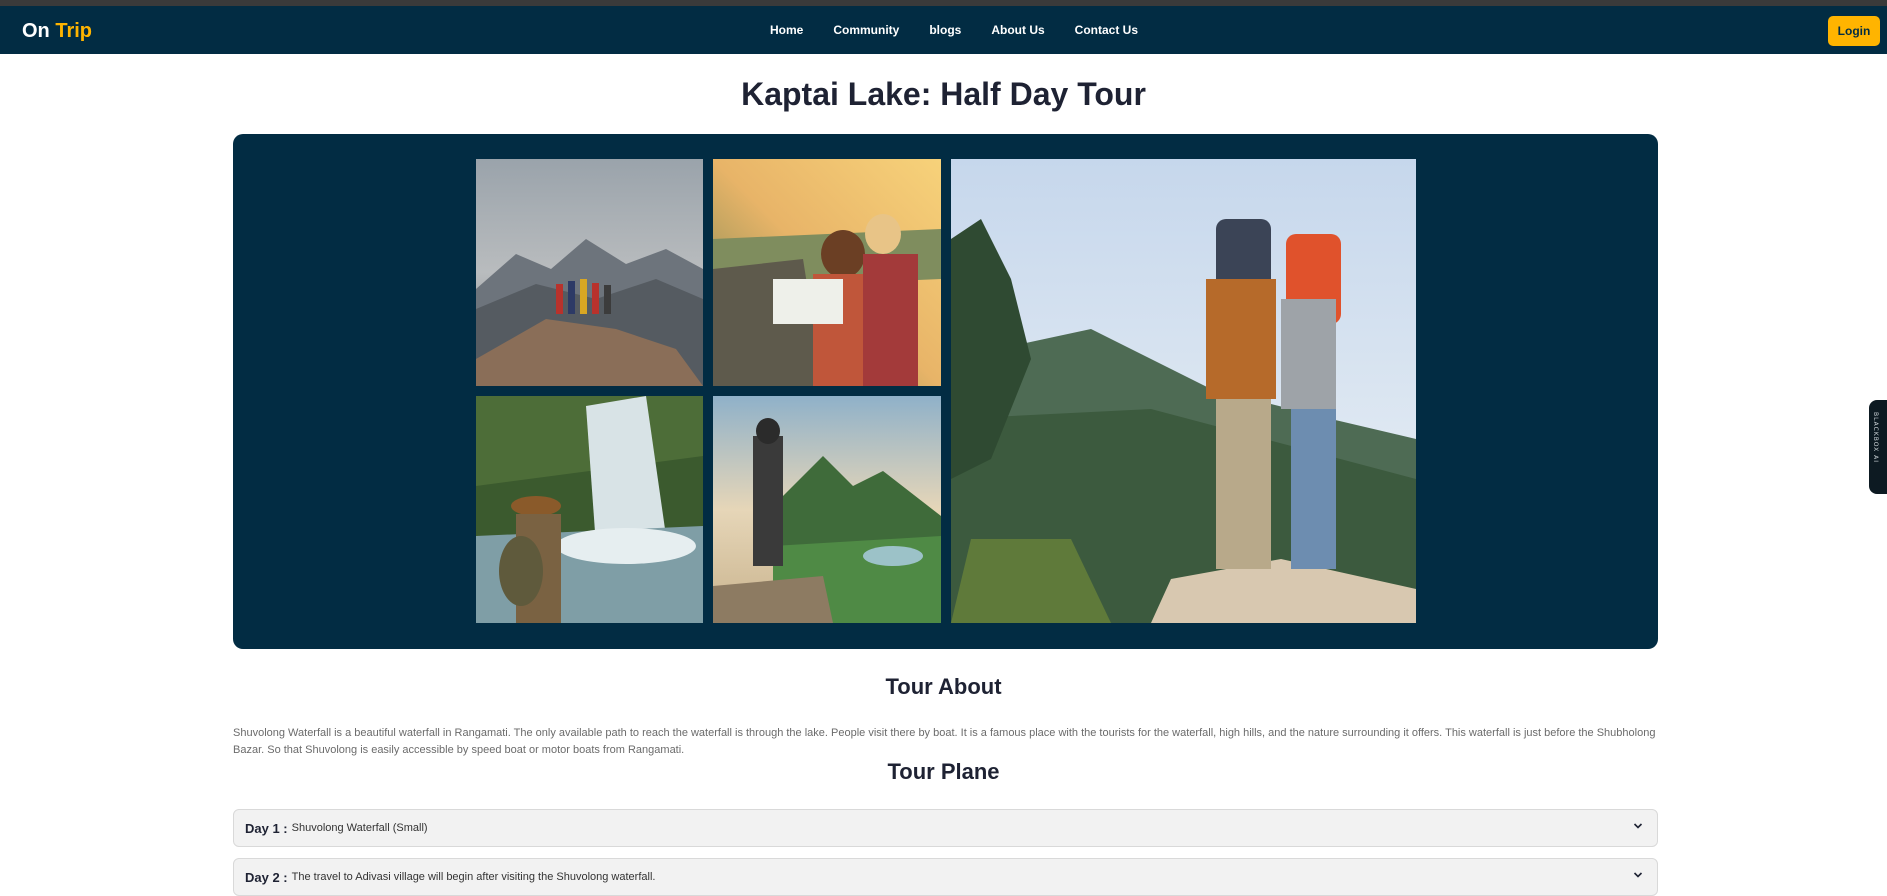 The width and height of the screenshot is (1887, 896). Describe the element at coordinates (1875, 437) in the screenshot. I see `side-widget-label: BLACKBOX AI` at that location.